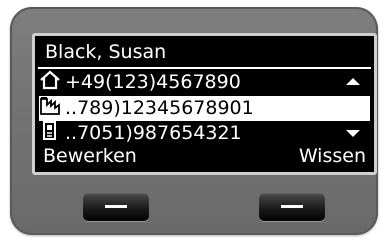 The image size is (390, 242). Describe the element at coordinates (106, 52) in the screenshot. I see `contact-name-title: Black, Susan` at that location.